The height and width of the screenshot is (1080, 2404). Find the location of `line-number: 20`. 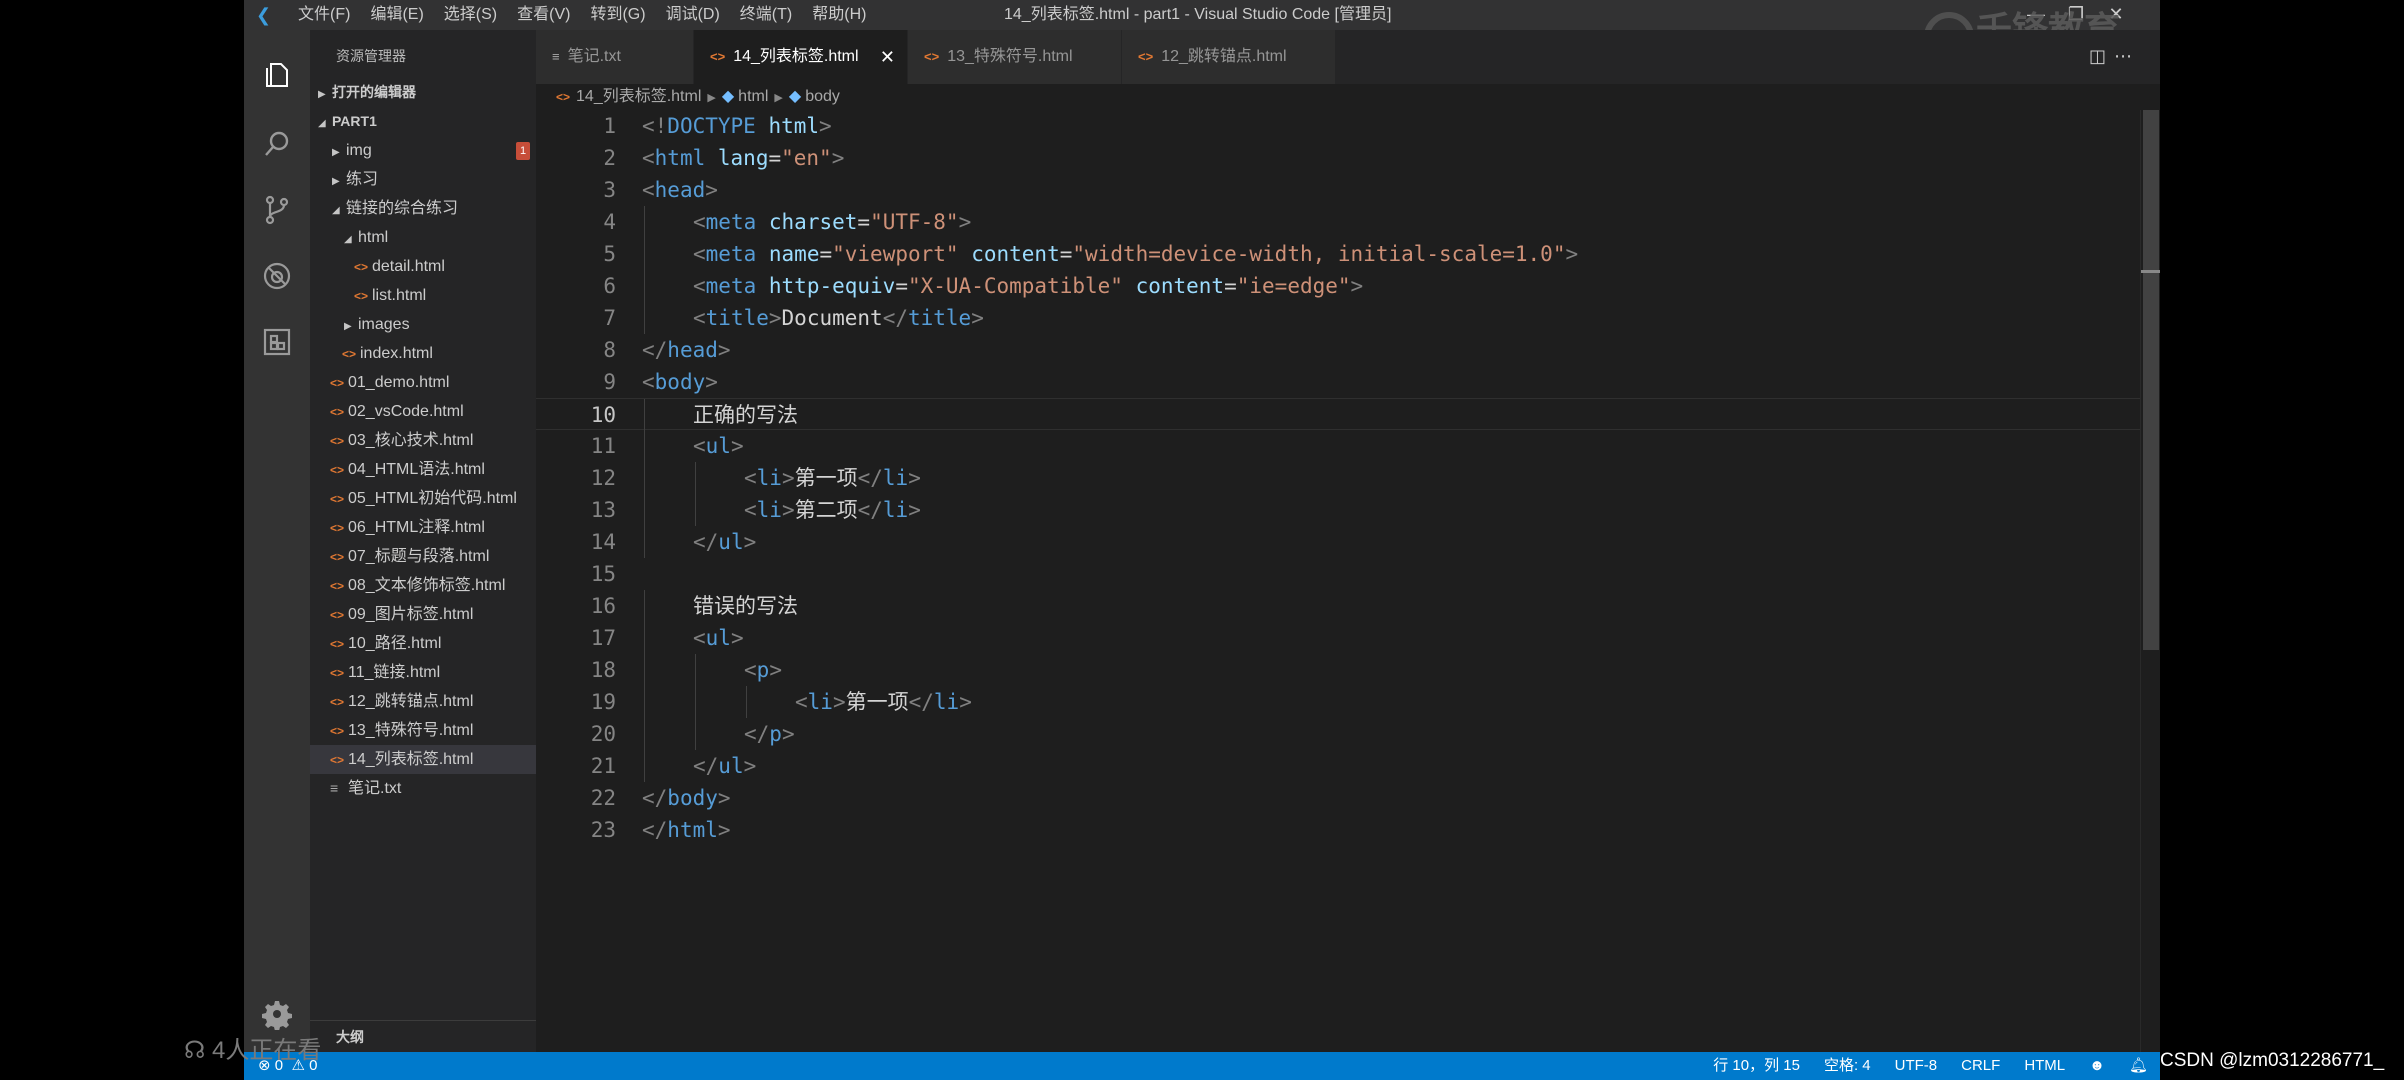

line-number: 20 is located at coordinates (603, 734).